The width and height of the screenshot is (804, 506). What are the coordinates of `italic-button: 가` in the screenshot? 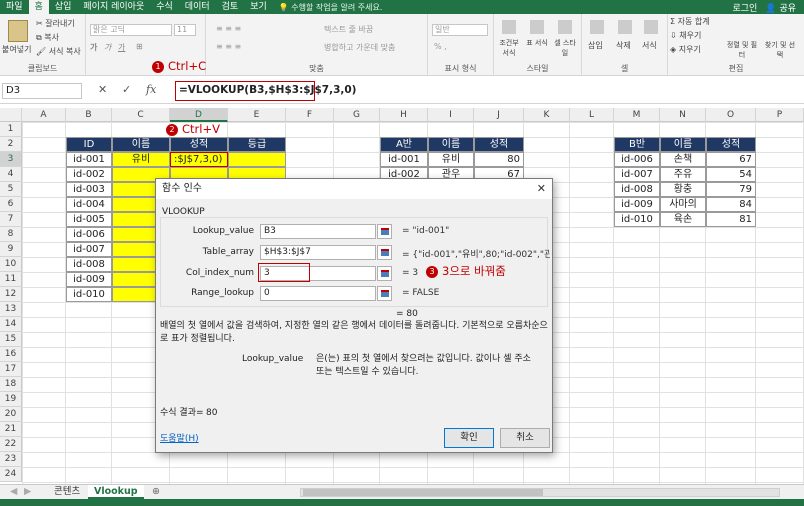 It's located at (107, 47).